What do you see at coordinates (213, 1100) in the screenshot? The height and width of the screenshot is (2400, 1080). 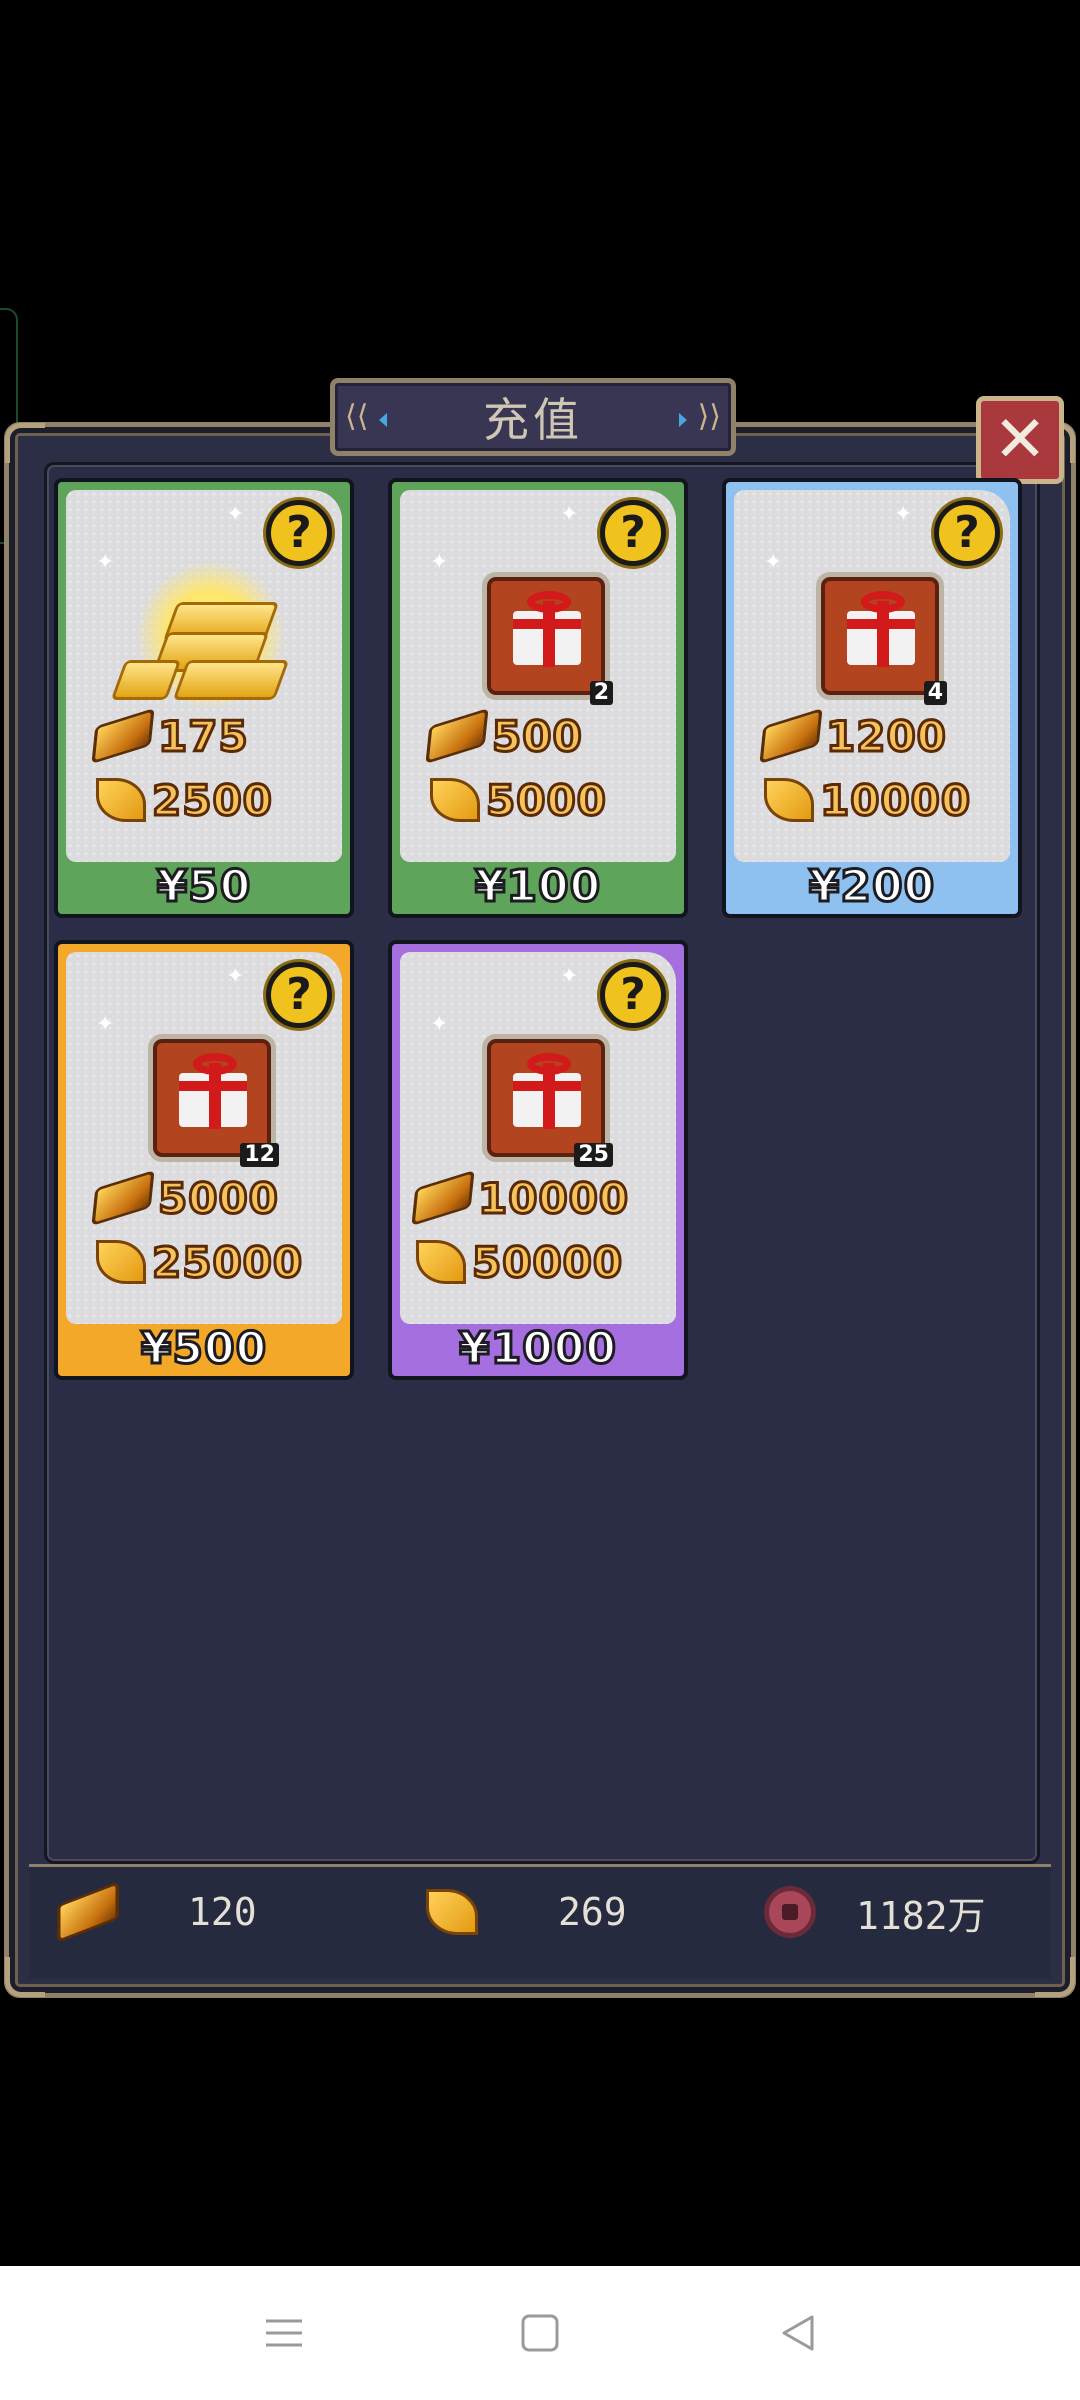 I see `gift-box-icon: 12` at bounding box center [213, 1100].